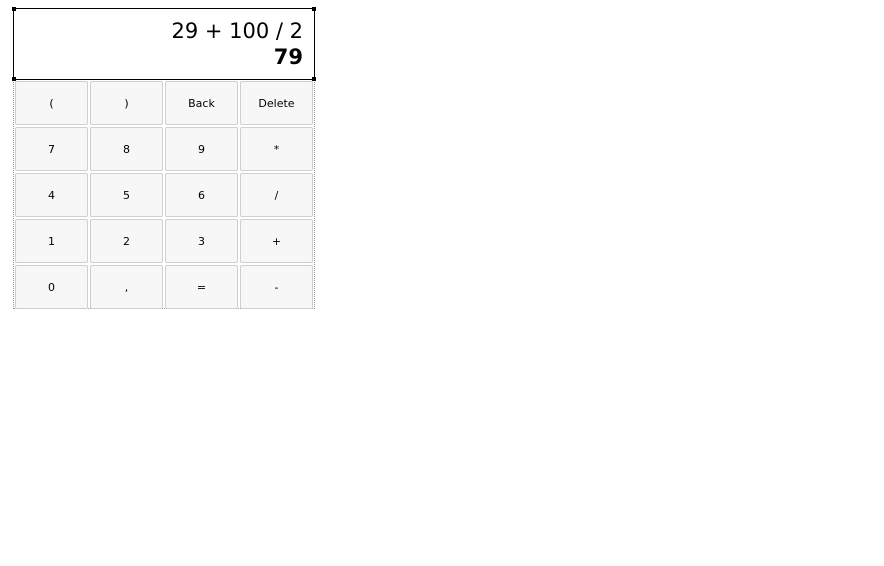  What do you see at coordinates (201, 149) in the screenshot?
I see `digit-9-button: 9` at bounding box center [201, 149].